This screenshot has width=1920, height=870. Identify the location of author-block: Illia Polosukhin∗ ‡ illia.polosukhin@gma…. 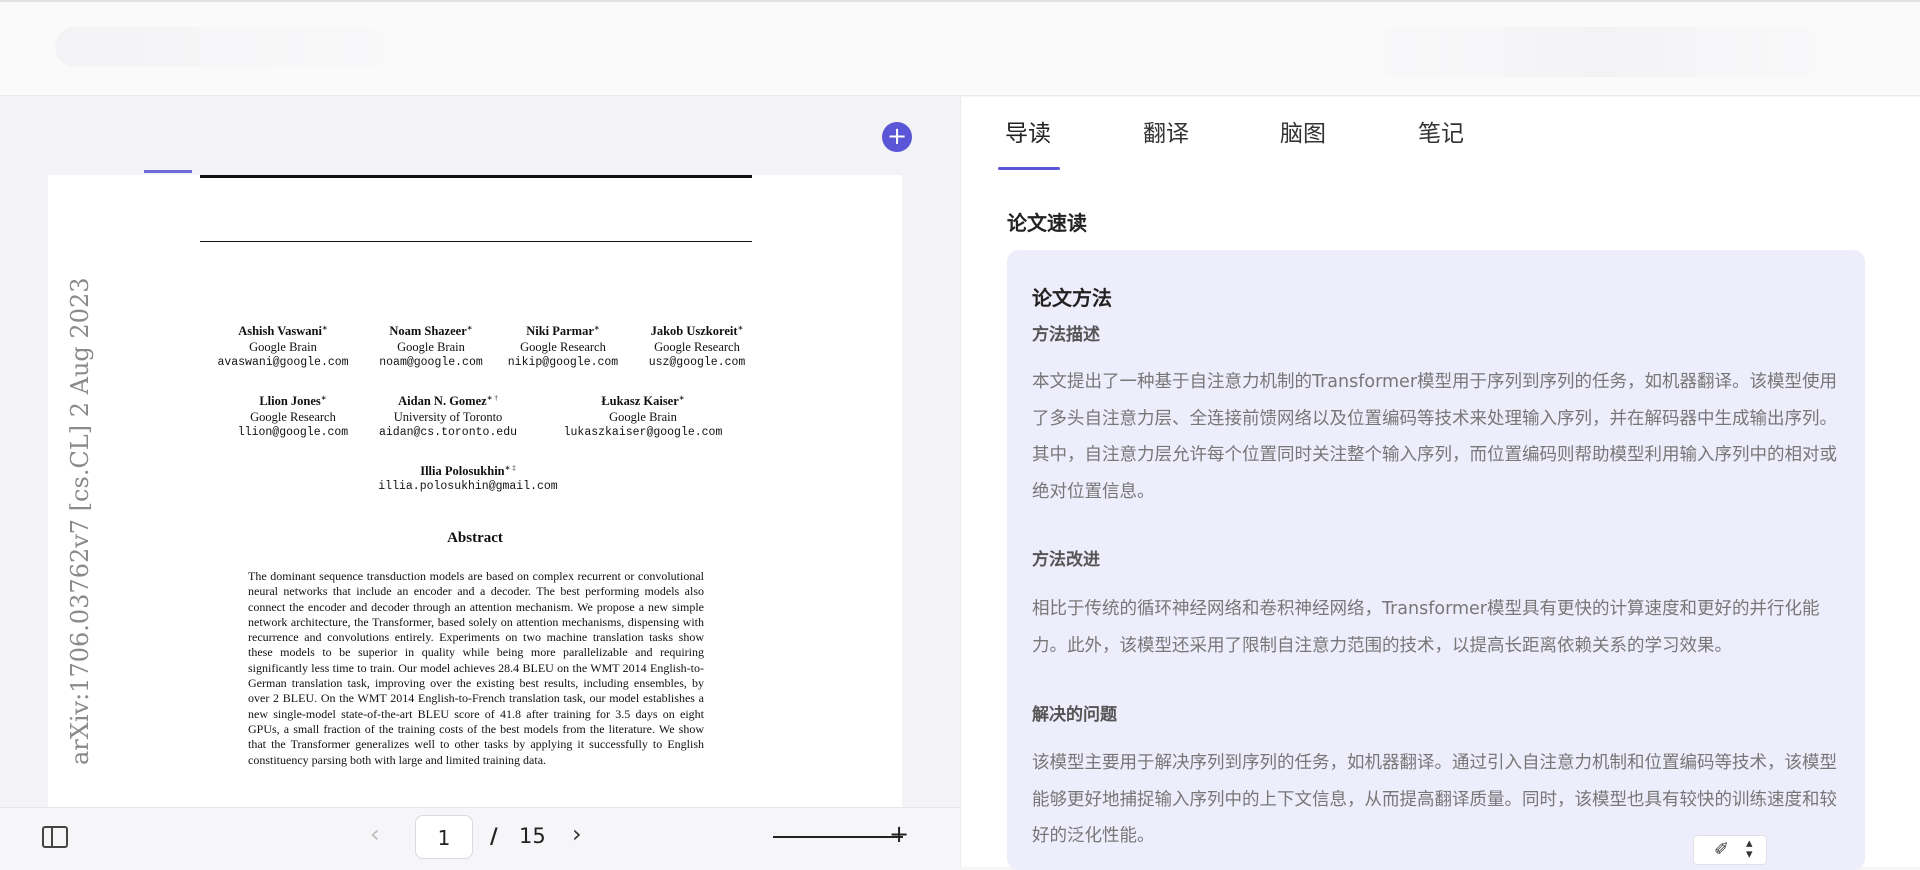
(468, 479).